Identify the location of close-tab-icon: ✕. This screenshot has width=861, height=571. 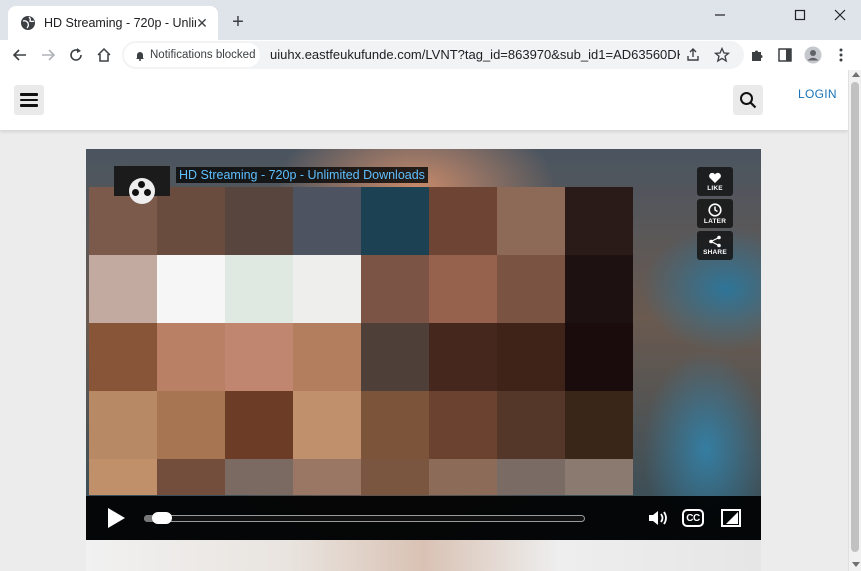
(202, 23).